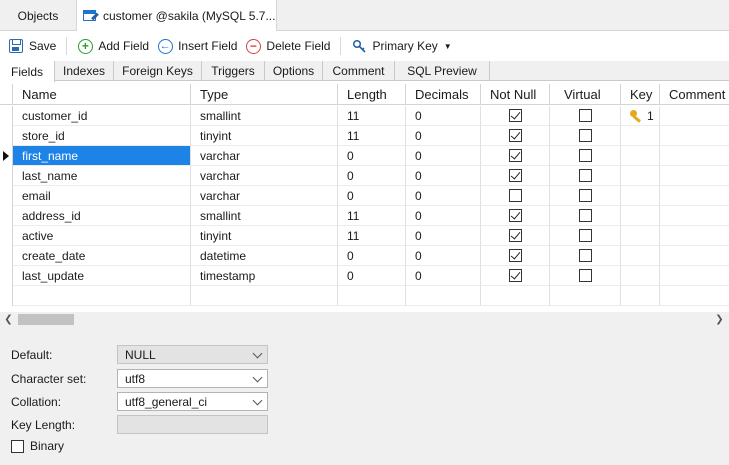 The height and width of the screenshot is (465, 729). I want to click on column-header-length: Length, so click(372, 94).